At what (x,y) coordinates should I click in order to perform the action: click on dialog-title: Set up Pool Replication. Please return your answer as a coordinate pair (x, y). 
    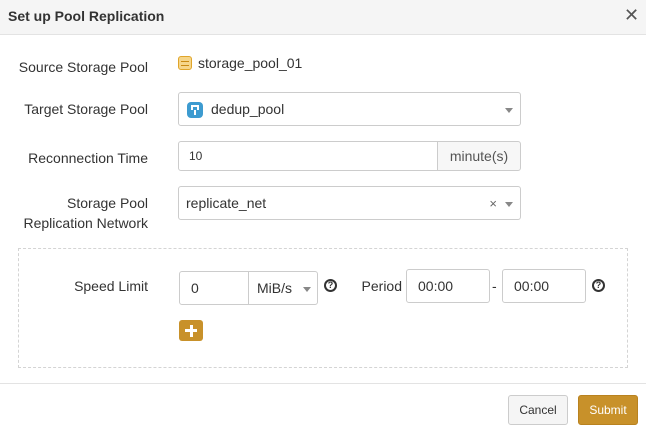
    Looking at the image, I should click on (86, 16).